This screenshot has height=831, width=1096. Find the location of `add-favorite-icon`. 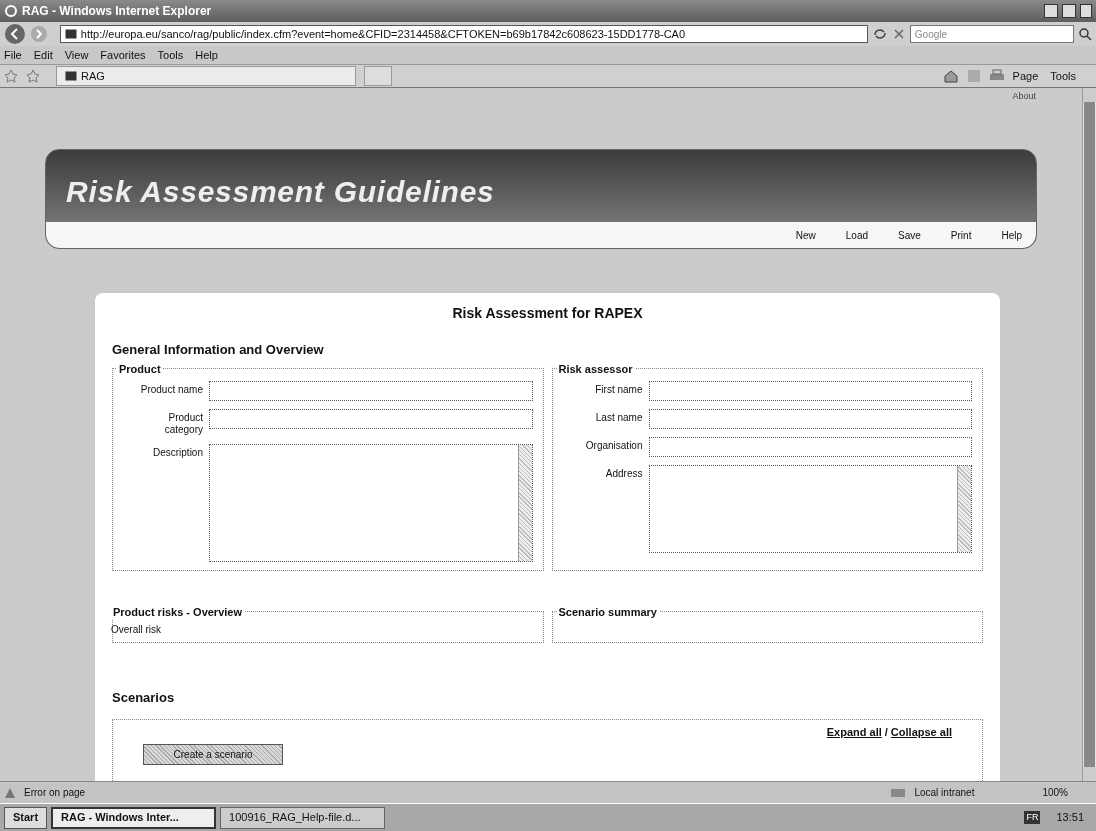

add-favorite-icon is located at coordinates (33, 76).